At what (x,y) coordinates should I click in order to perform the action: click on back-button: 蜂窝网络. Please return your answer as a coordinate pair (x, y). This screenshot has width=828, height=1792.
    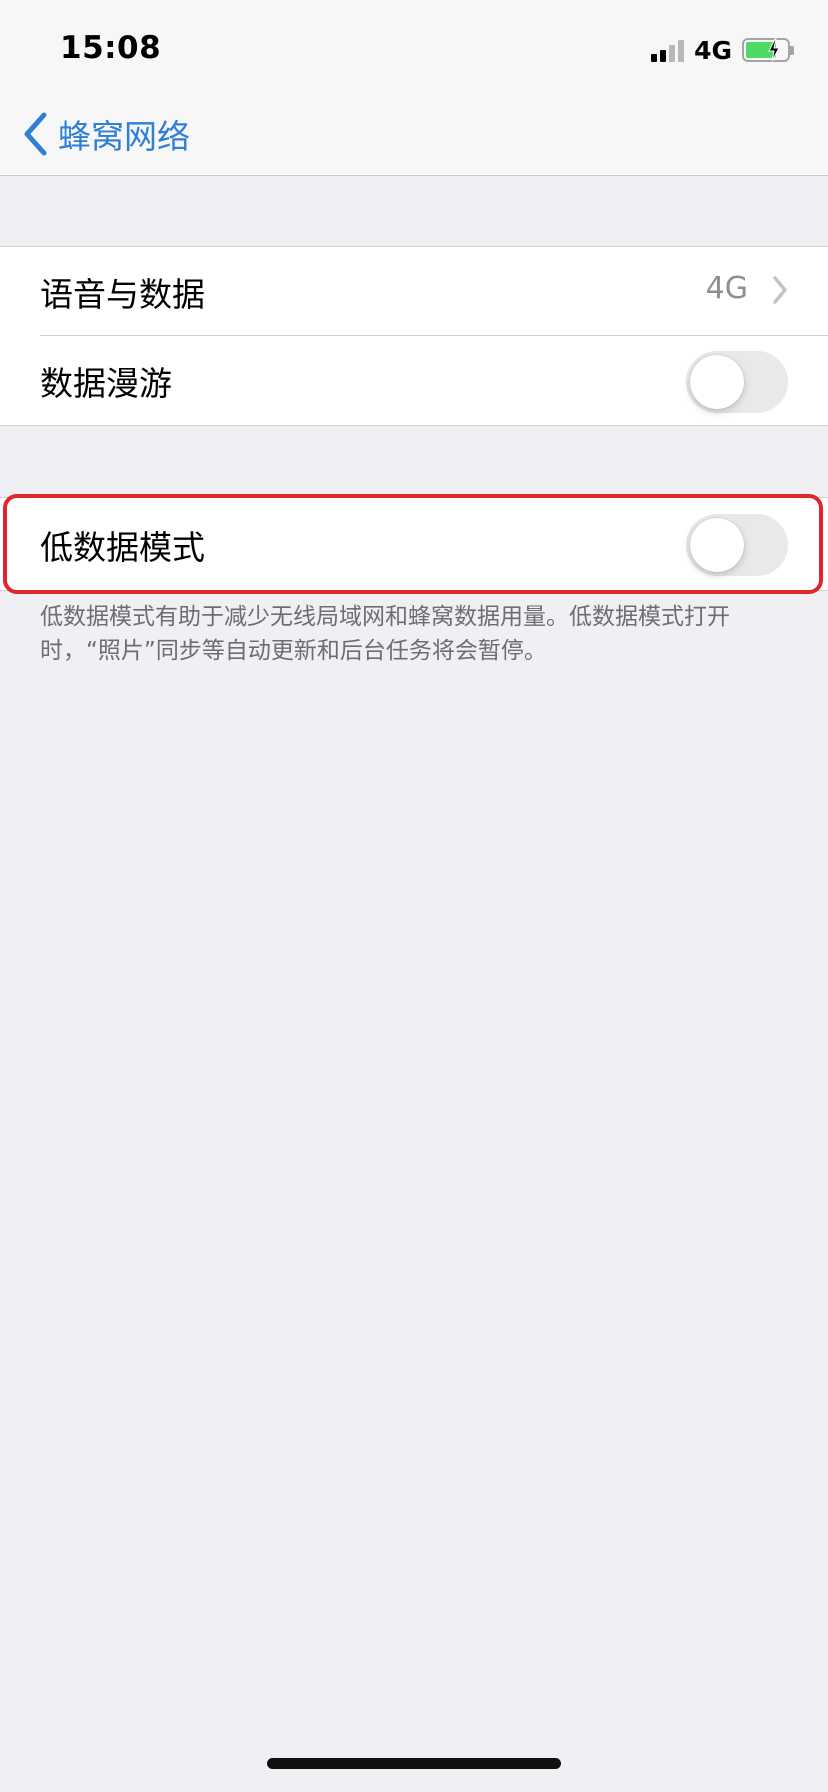
    Looking at the image, I should click on (106, 134).